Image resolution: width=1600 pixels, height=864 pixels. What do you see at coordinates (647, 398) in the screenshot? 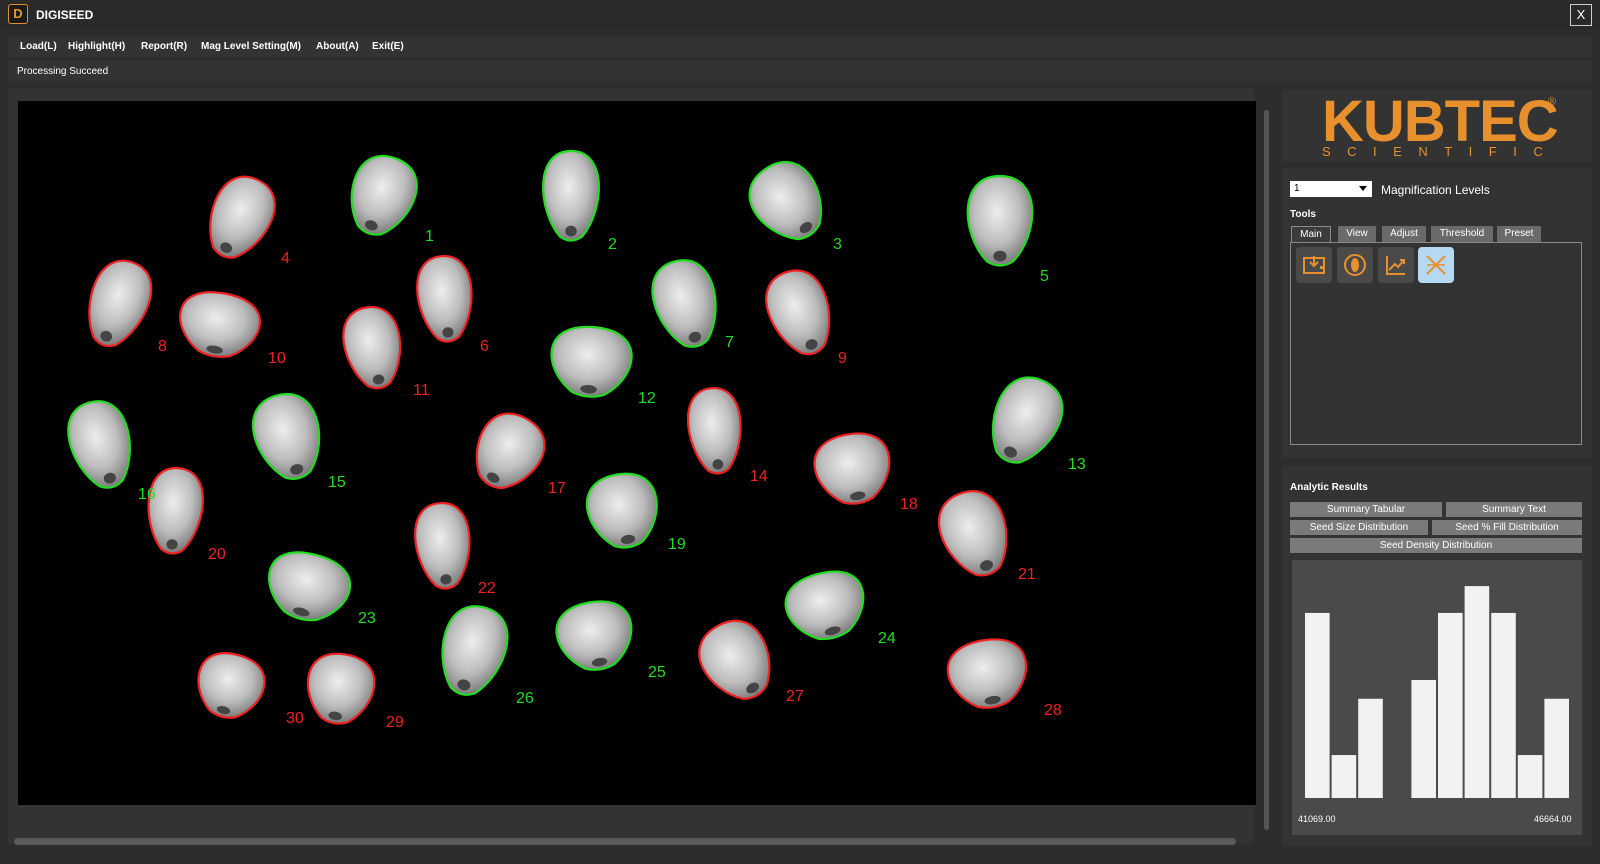
I see `seed-label-12: 12` at bounding box center [647, 398].